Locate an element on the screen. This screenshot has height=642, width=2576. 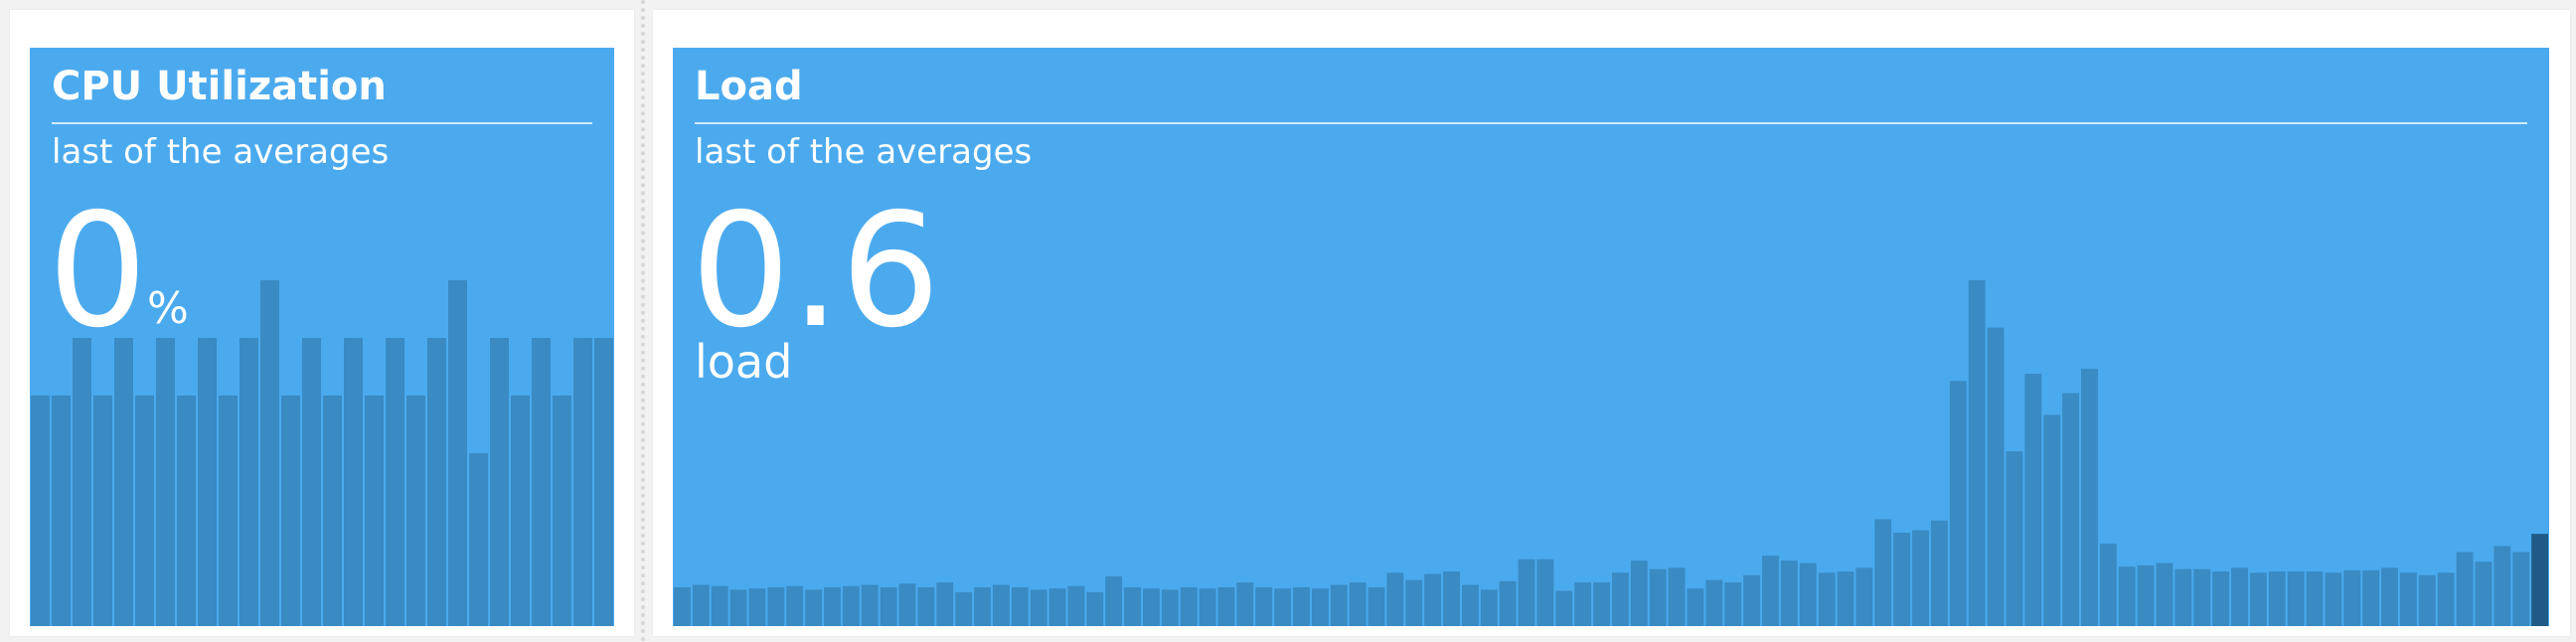
widget-title: CPU Utilization is located at coordinates (219, 86).